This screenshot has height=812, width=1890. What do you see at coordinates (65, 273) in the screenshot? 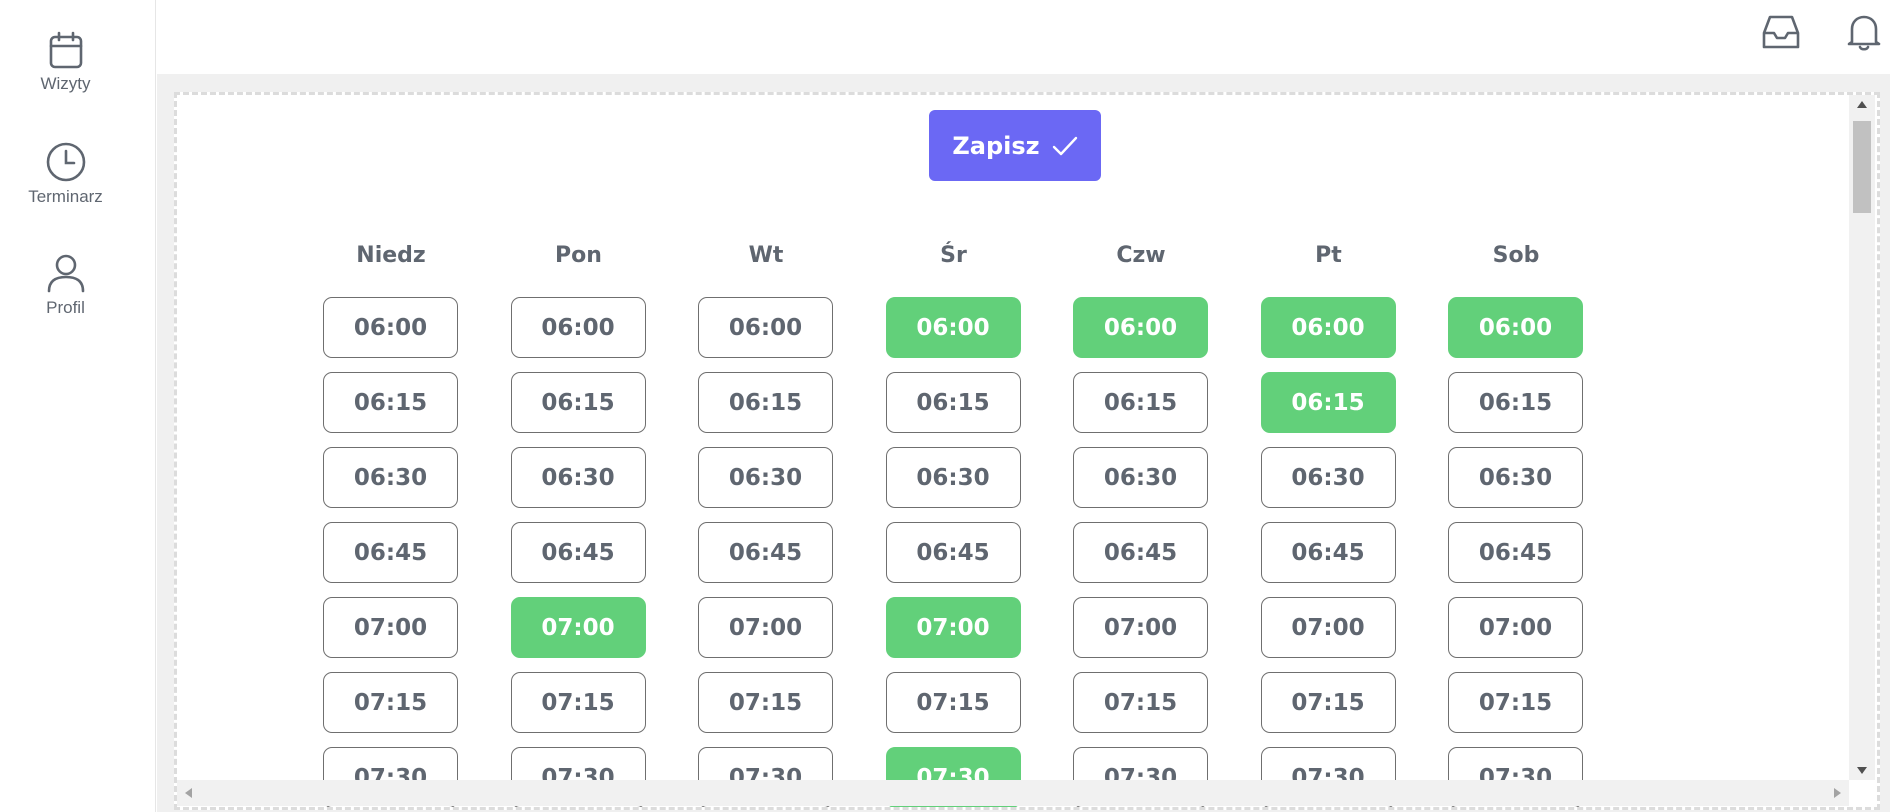
I see `user-icon` at bounding box center [65, 273].